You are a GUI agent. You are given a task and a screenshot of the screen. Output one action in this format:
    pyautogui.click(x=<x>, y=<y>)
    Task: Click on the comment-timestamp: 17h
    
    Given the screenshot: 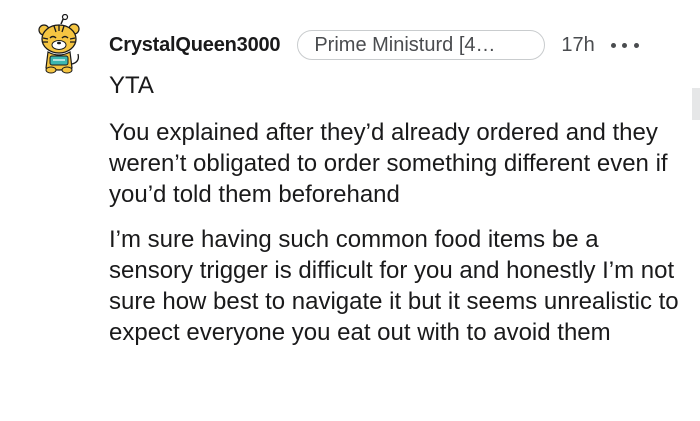 What is the action you would take?
    pyautogui.click(x=577, y=45)
    